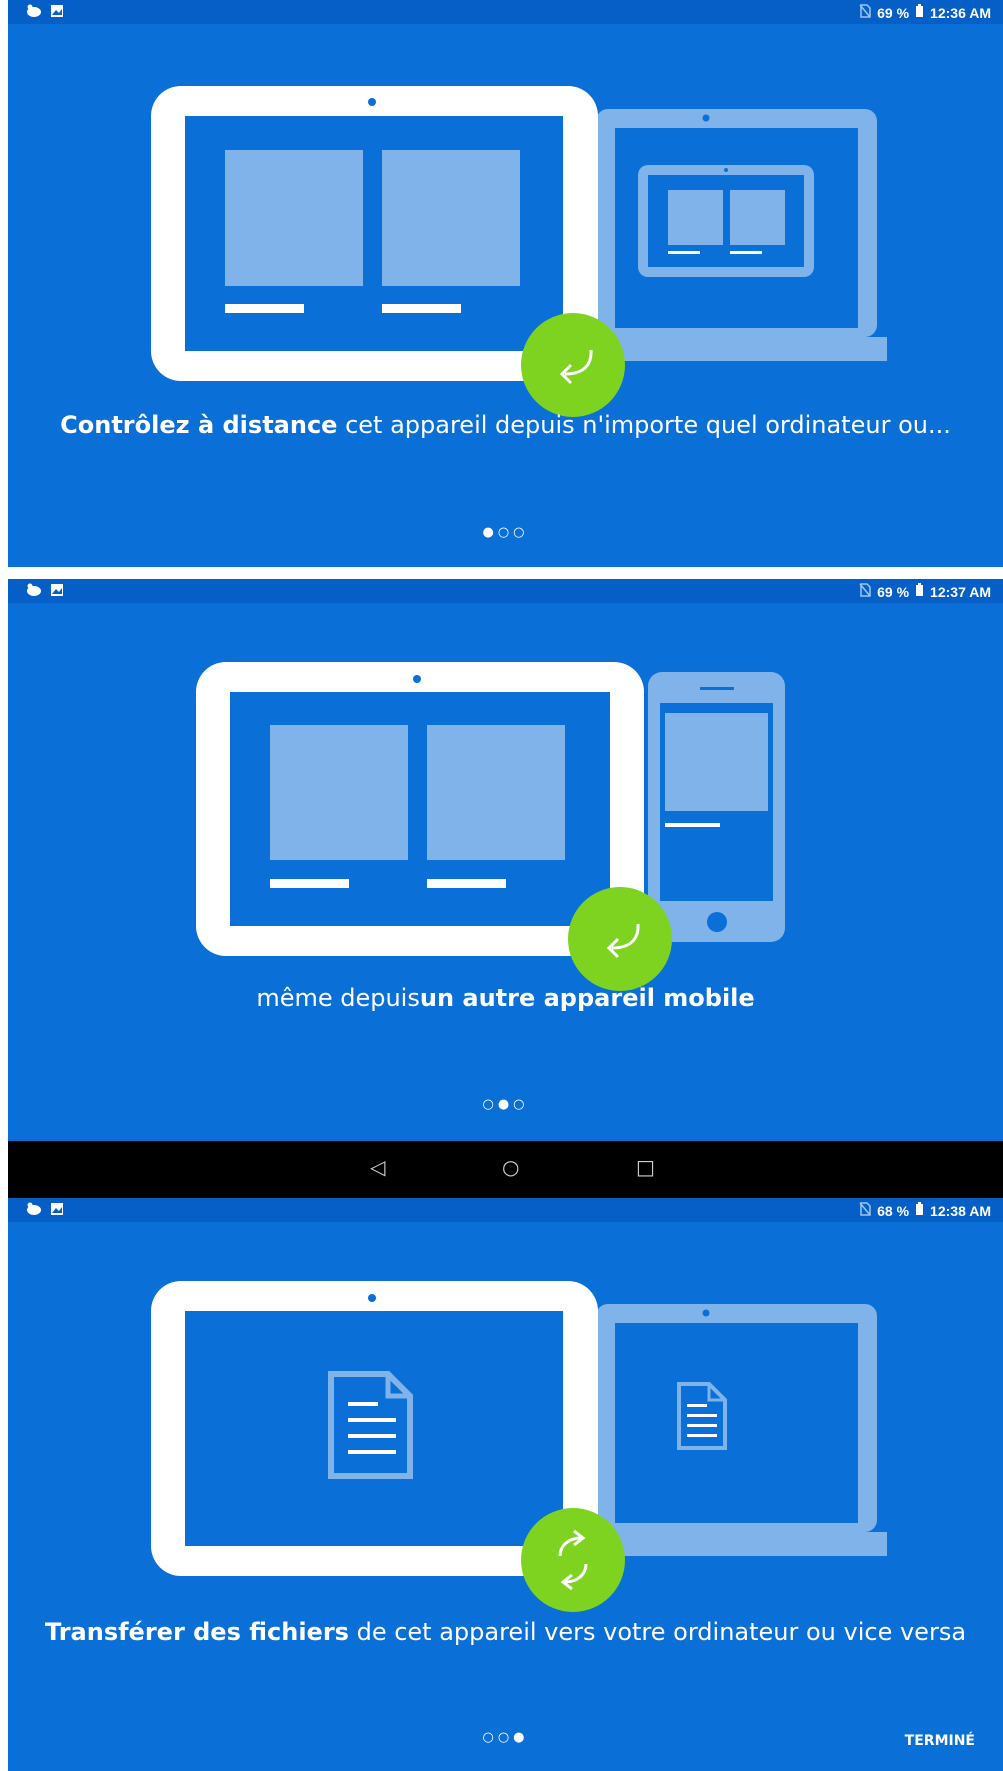 The height and width of the screenshot is (1771, 1003). I want to click on done-button: TERMINÉ, so click(940, 1741).